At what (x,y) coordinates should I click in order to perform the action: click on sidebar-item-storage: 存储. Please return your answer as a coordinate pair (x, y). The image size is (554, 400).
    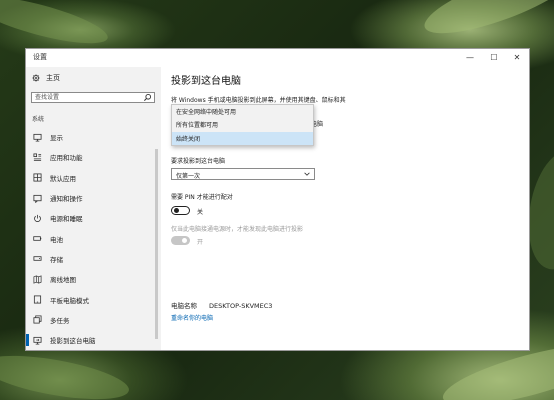
    Looking at the image, I should click on (93, 259).